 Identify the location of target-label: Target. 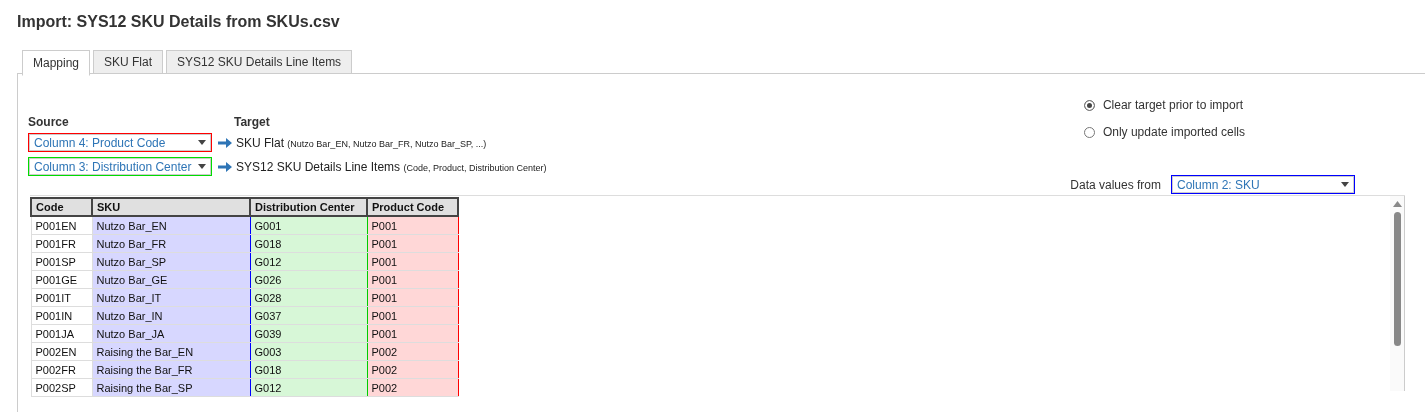
(252, 122).